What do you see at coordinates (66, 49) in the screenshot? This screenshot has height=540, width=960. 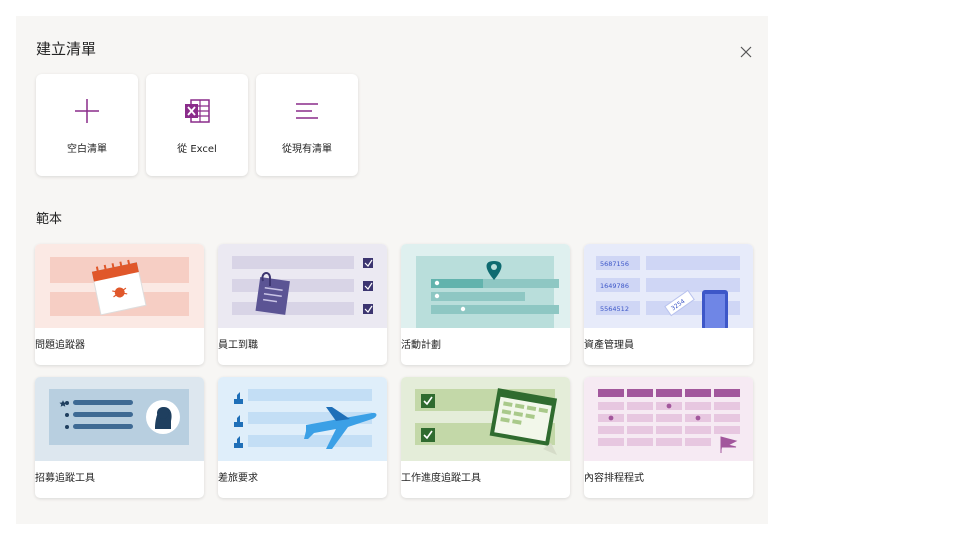 I see `dialog-title: 建立清單` at bounding box center [66, 49].